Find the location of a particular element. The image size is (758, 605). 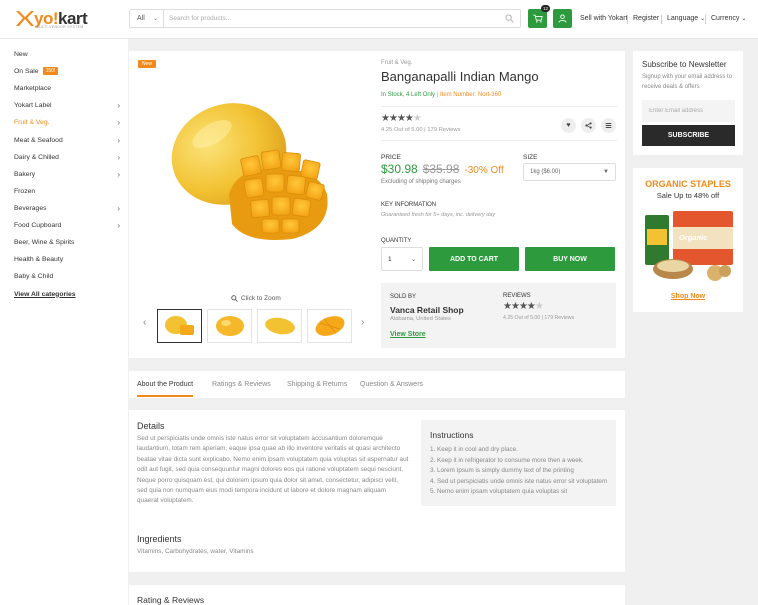

tab-ratings-reviews: Ratings & Reviews is located at coordinates (241, 384).